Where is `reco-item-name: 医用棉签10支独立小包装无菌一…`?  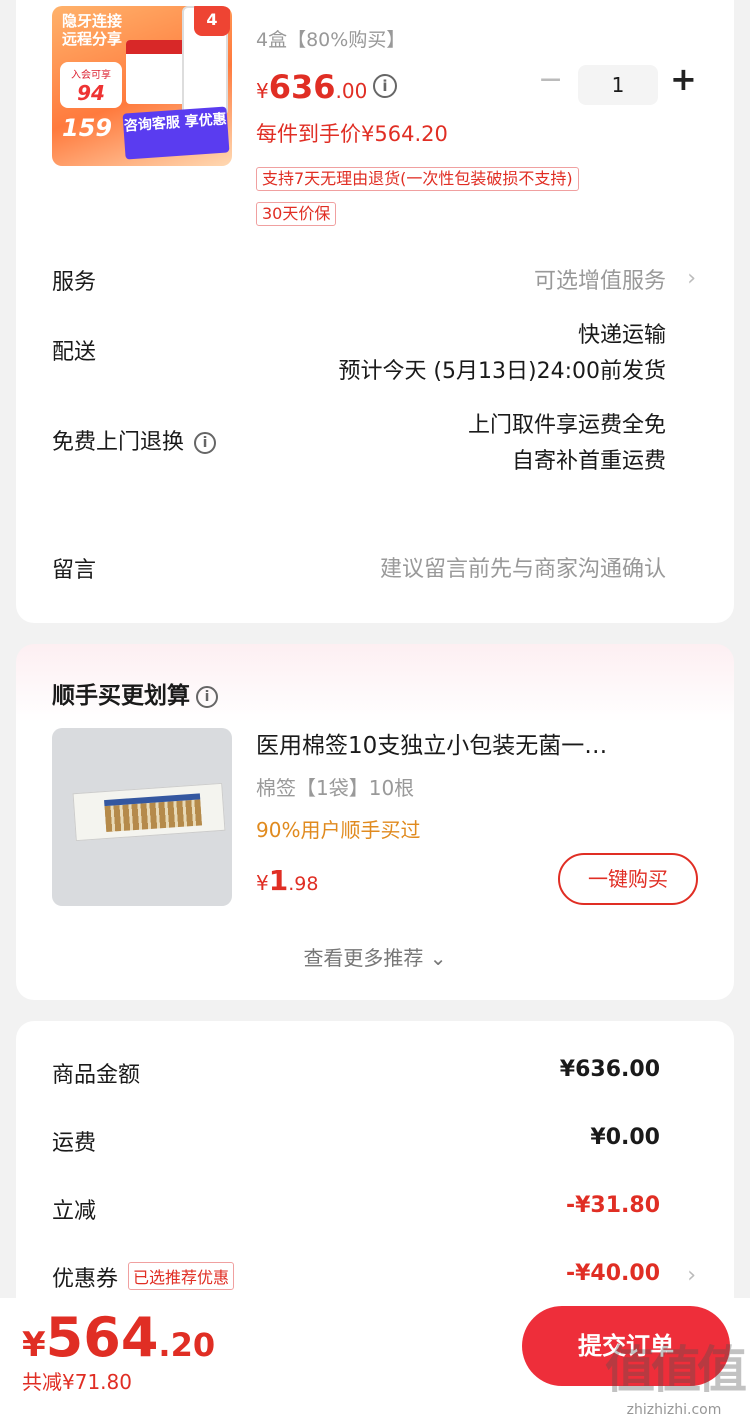
reco-item-name: 医用棉签10支独立小包装无菌一… is located at coordinates (476, 743).